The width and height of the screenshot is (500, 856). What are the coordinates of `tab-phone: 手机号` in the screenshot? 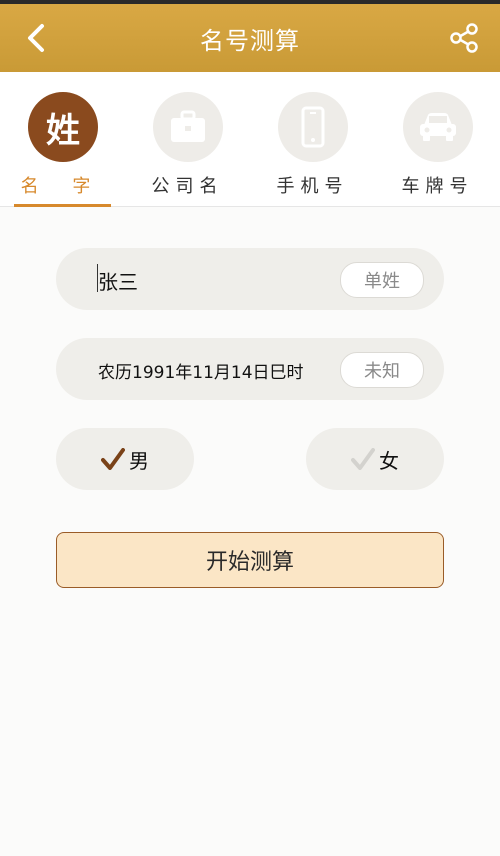 It's located at (312, 139).